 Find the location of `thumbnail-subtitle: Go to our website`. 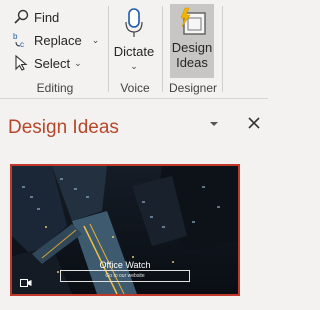

thumbnail-subtitle: Go to our website is located at coordinates (125, 276).